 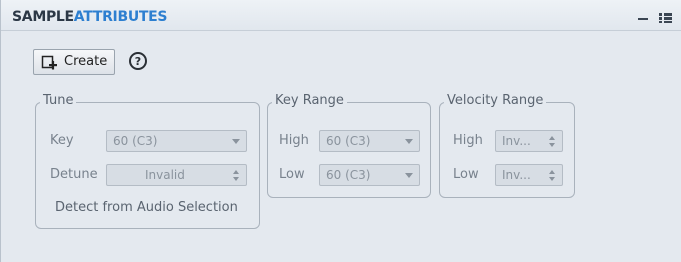 I want to click on menu-icon, so click(x=665, y=18).